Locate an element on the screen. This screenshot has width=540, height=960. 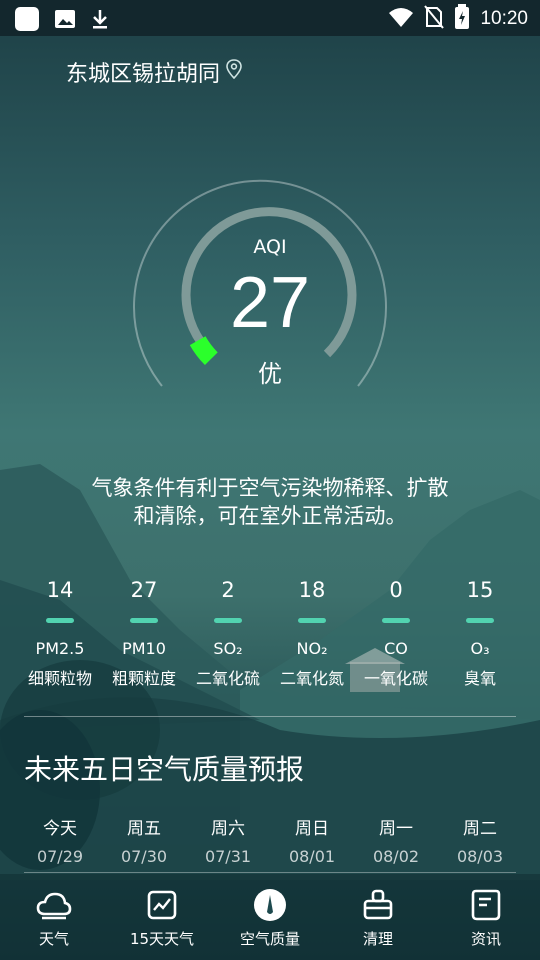
pollutant-o3: 15 O₃ 臭氧 is located at coordinates (480, 633).